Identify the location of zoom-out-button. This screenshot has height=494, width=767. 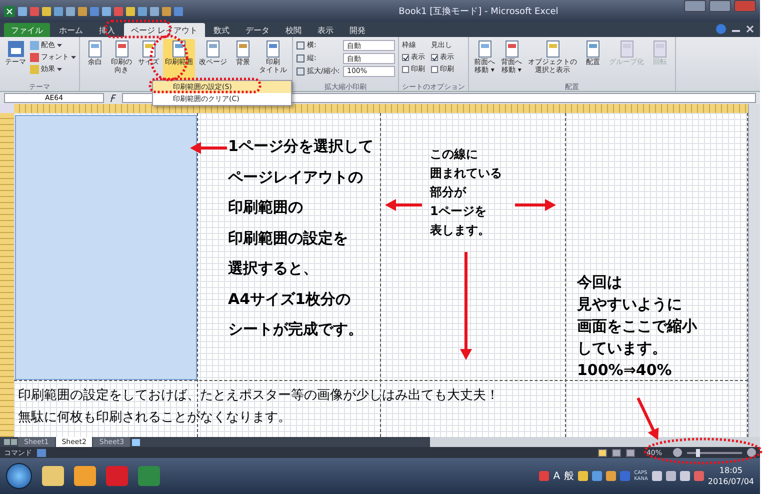
(677, 452).